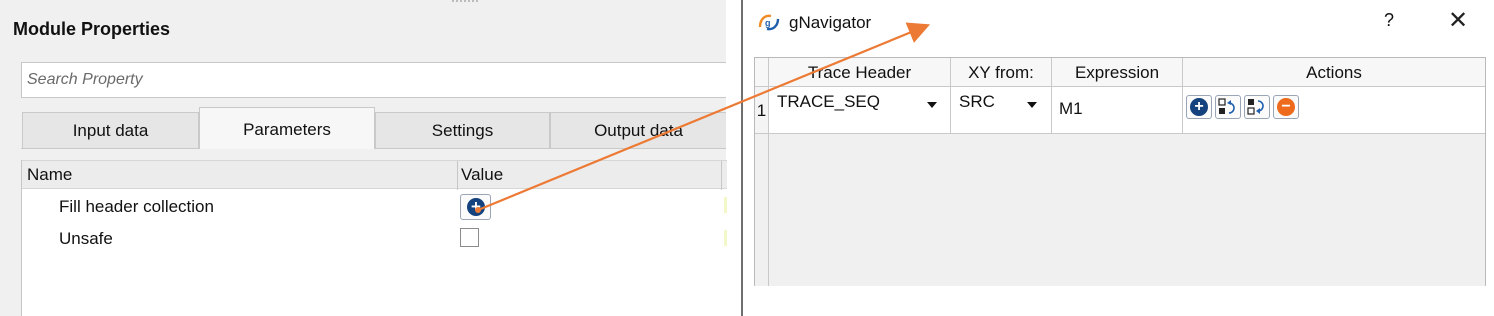 This screenshot has width=1494, height=316. I want to click on property-row-unsafe: Unsafe, so click(374, 238).